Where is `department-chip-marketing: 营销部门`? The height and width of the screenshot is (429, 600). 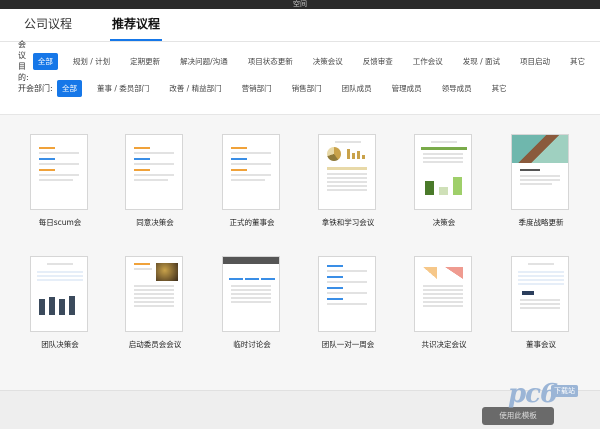
department-chip-marketing: 营销部门 is located at coordinates (257, 88).